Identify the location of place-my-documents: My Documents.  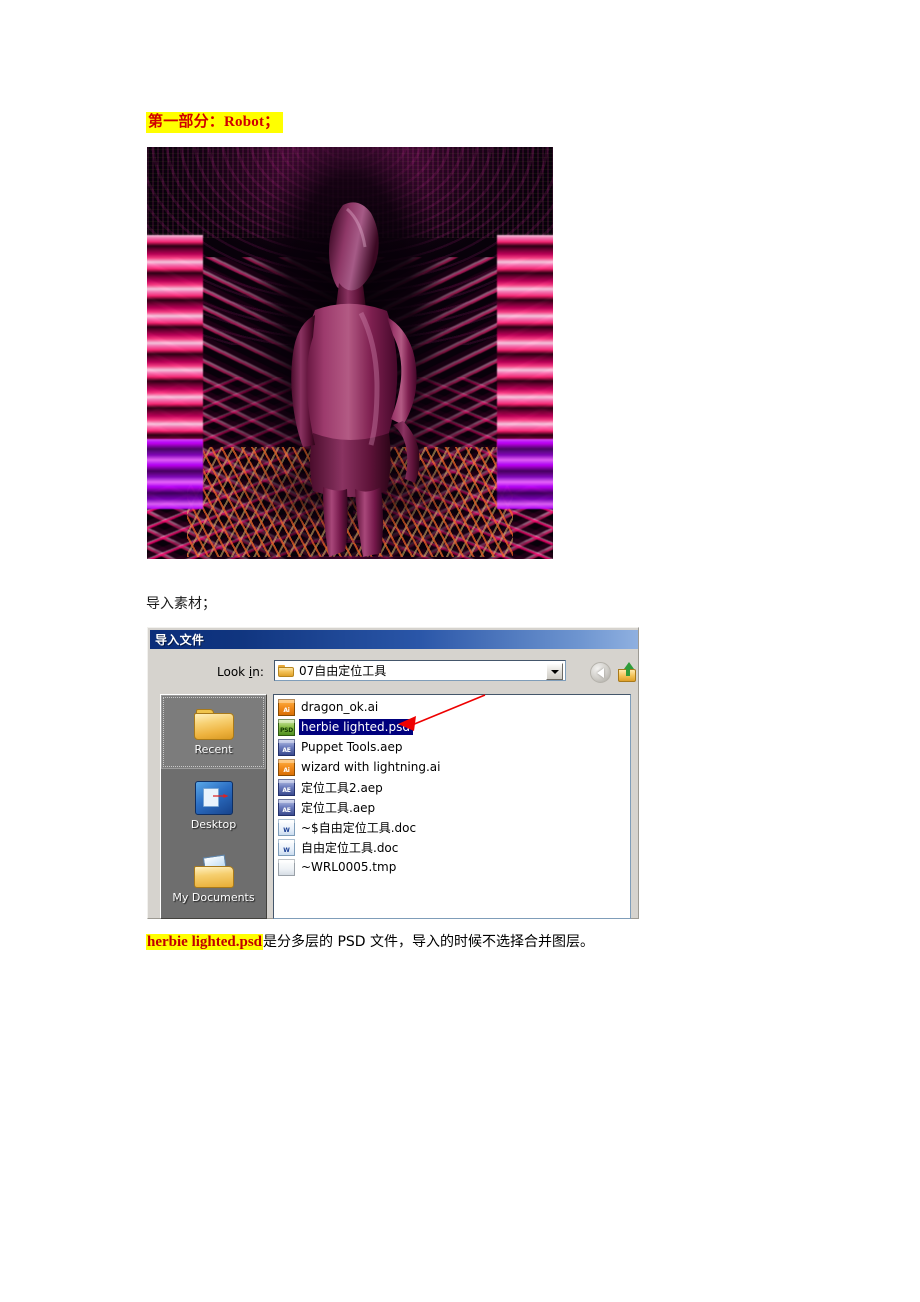
(213, 880).